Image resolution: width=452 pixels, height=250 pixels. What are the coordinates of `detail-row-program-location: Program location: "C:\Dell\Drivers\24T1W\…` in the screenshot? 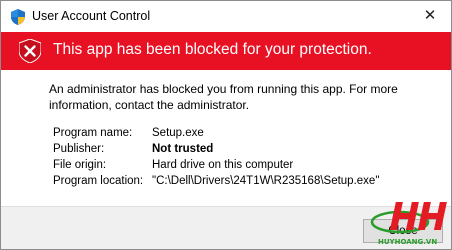 It's located at (216, 181).